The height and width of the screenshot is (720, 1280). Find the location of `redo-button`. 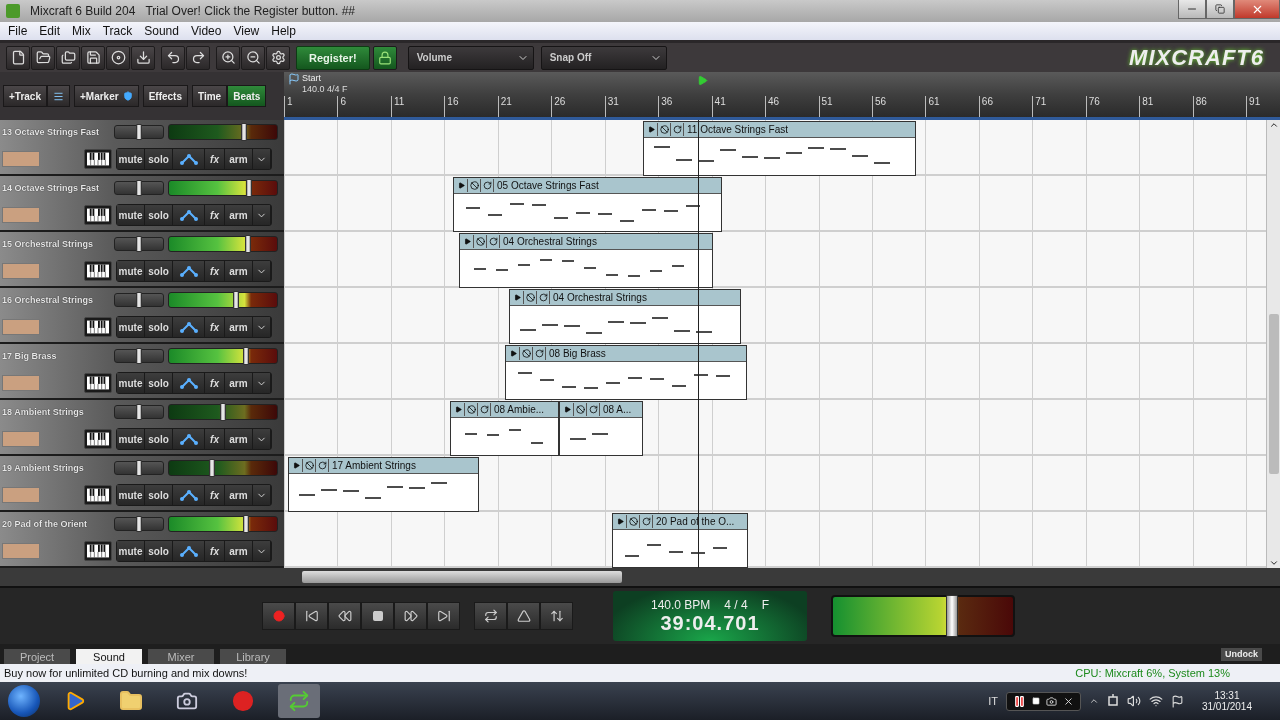

redo-button is located at coordinates (198, 57).